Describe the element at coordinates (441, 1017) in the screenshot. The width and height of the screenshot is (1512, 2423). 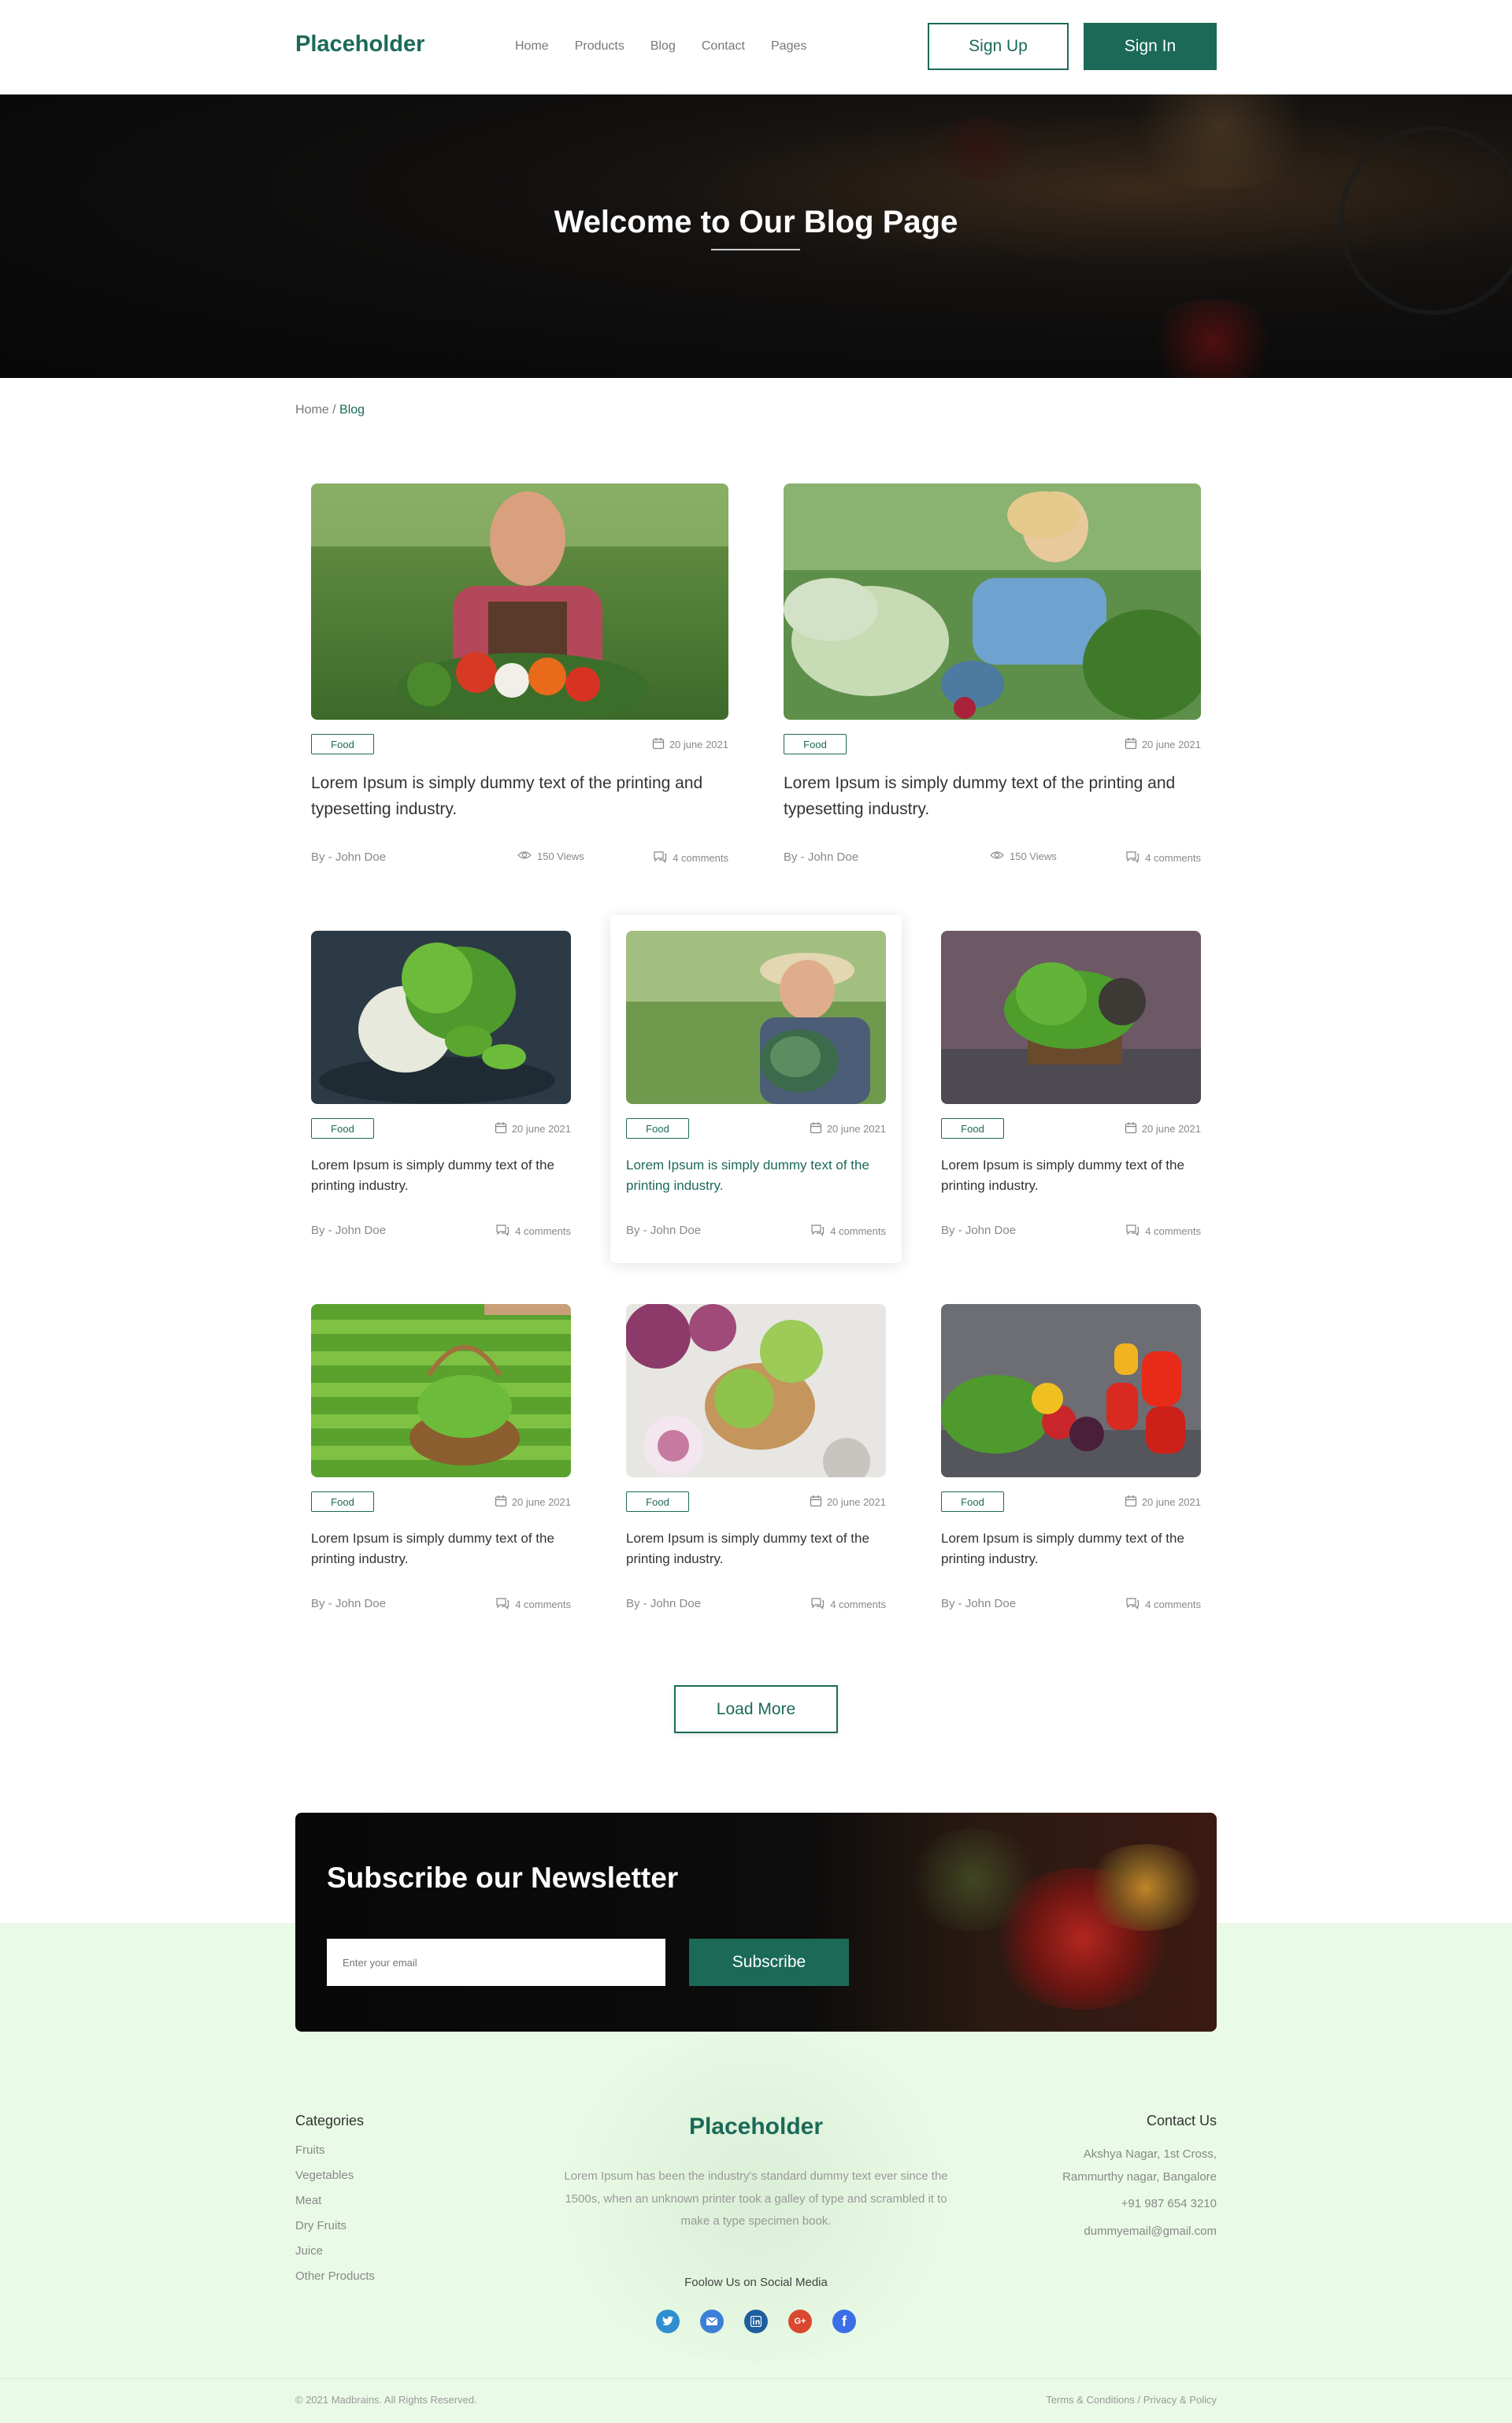
I see `cauliflower-greens-image` at that location.